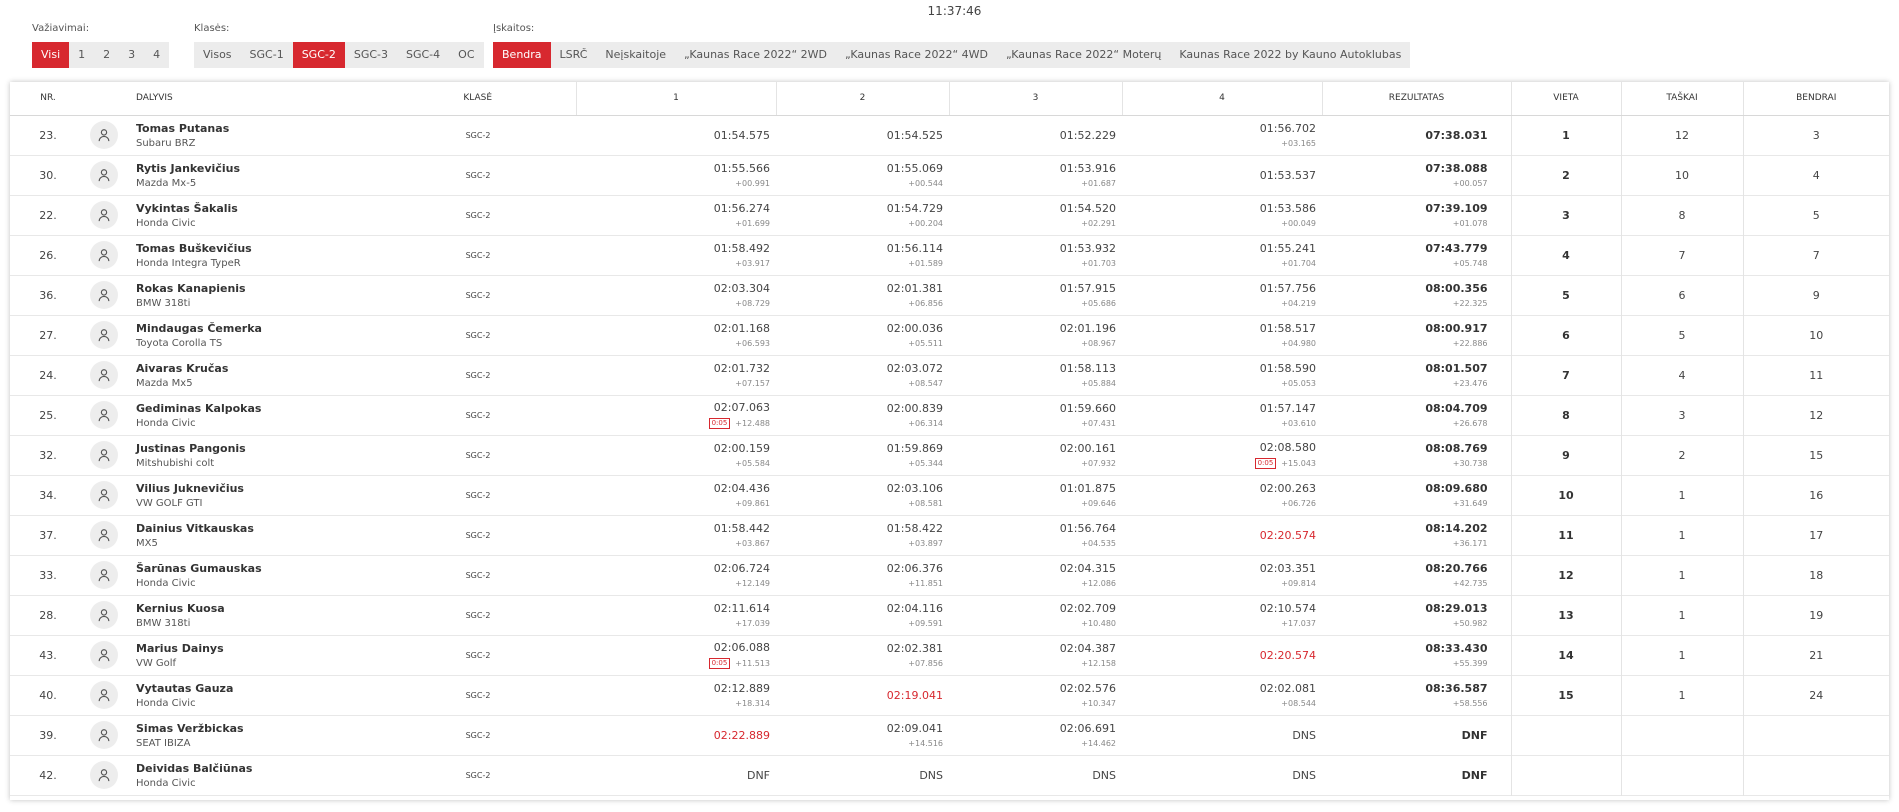 The image size is (1899, 812). Describe the element at coordinates (258, 99) in the screenshot. I see `col-header-dalyvis: DALYVIS` at that location.